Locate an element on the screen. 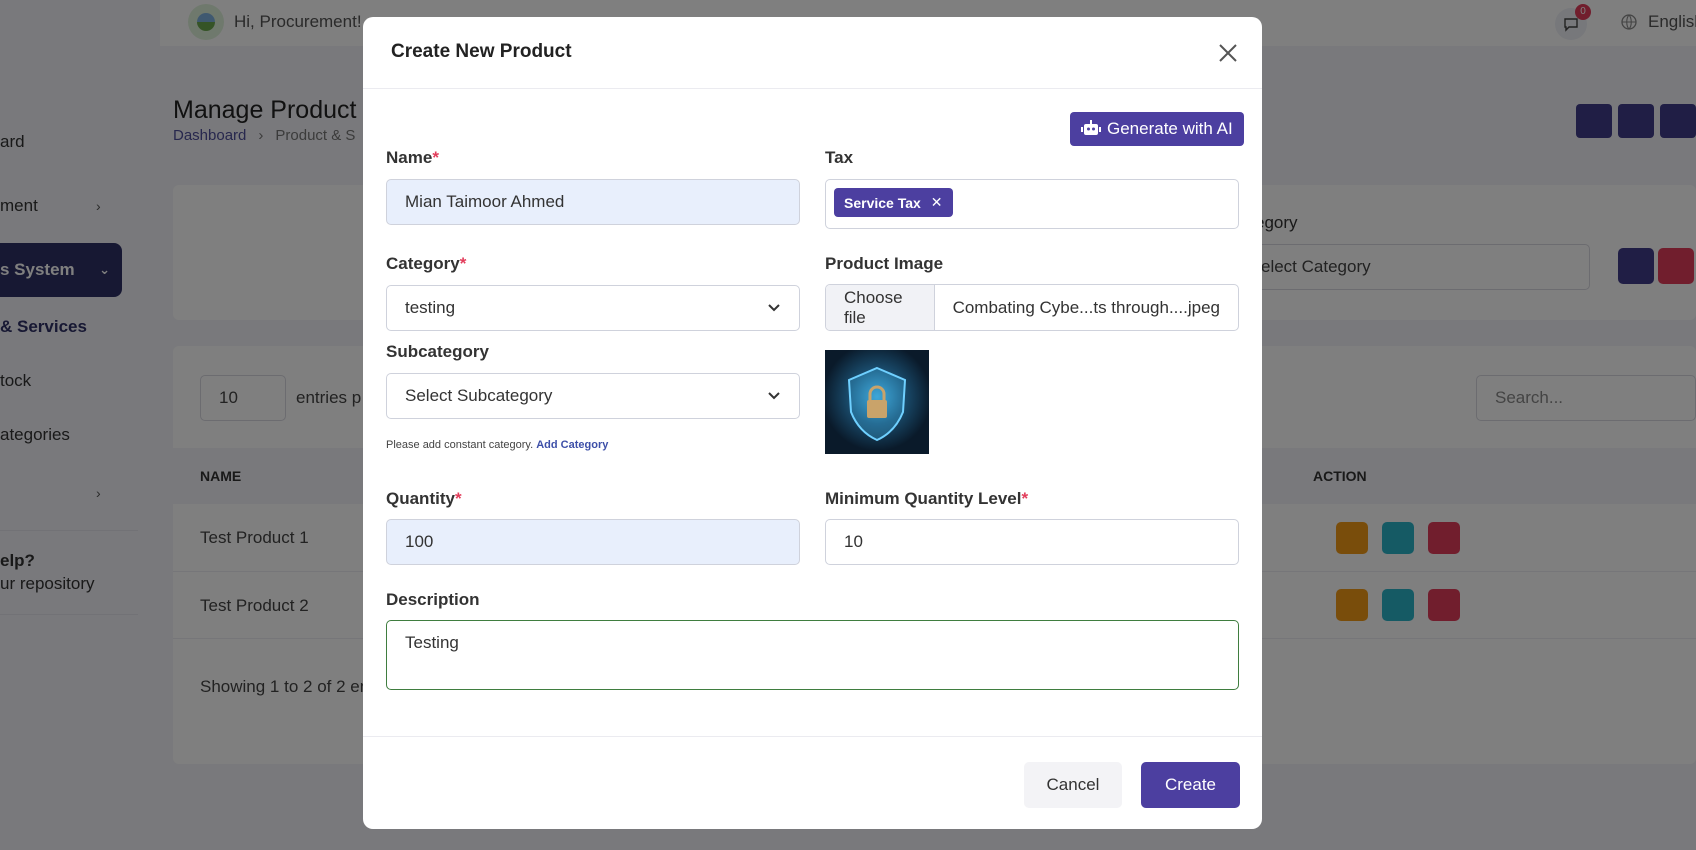 The width and height of the screenshot is (1696, 850). quantity-input: 100 is located at coordinates (593, 542).